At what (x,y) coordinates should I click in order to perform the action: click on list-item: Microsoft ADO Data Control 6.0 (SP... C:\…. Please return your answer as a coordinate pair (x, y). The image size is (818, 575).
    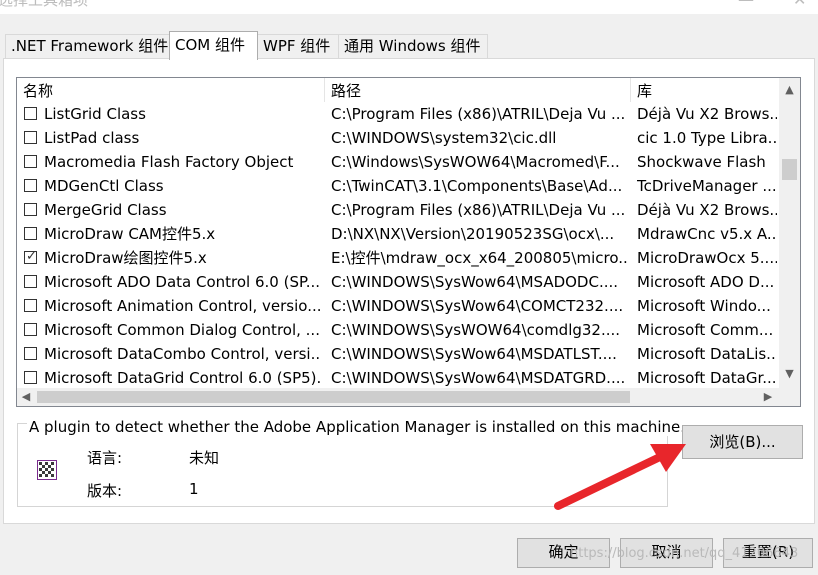
    Looking at the image, I should click on (398, 282).